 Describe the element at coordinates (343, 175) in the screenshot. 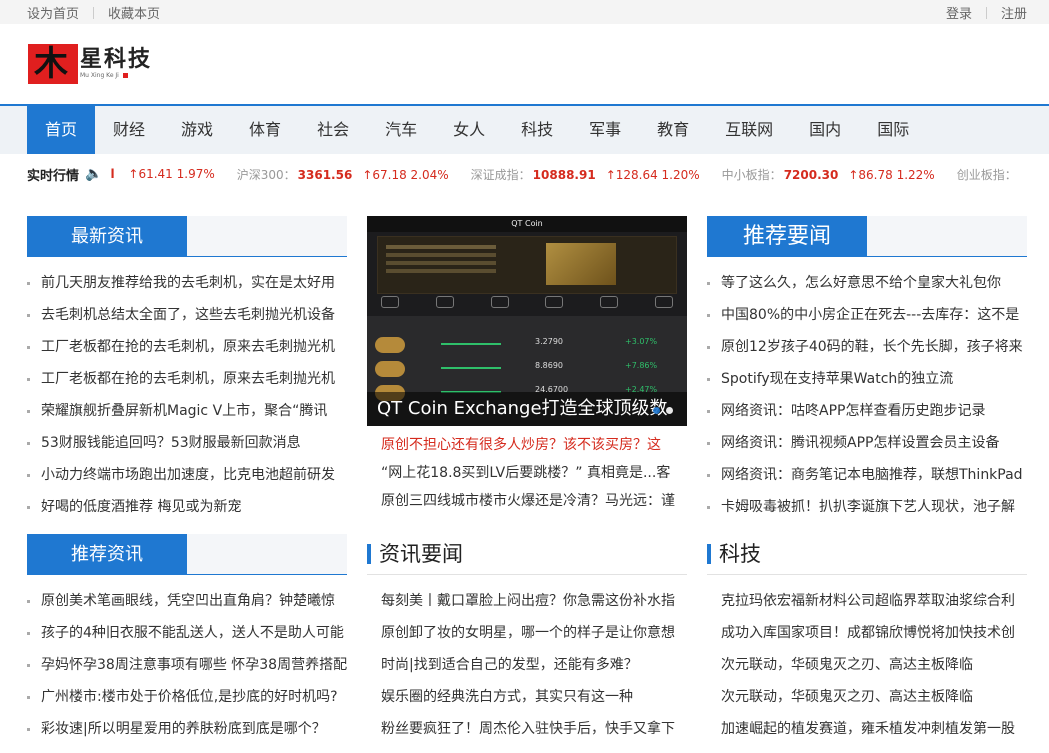

I see `ticker-item: 沪深300： 3361.56 ↑67.18 2.04%` at that location.